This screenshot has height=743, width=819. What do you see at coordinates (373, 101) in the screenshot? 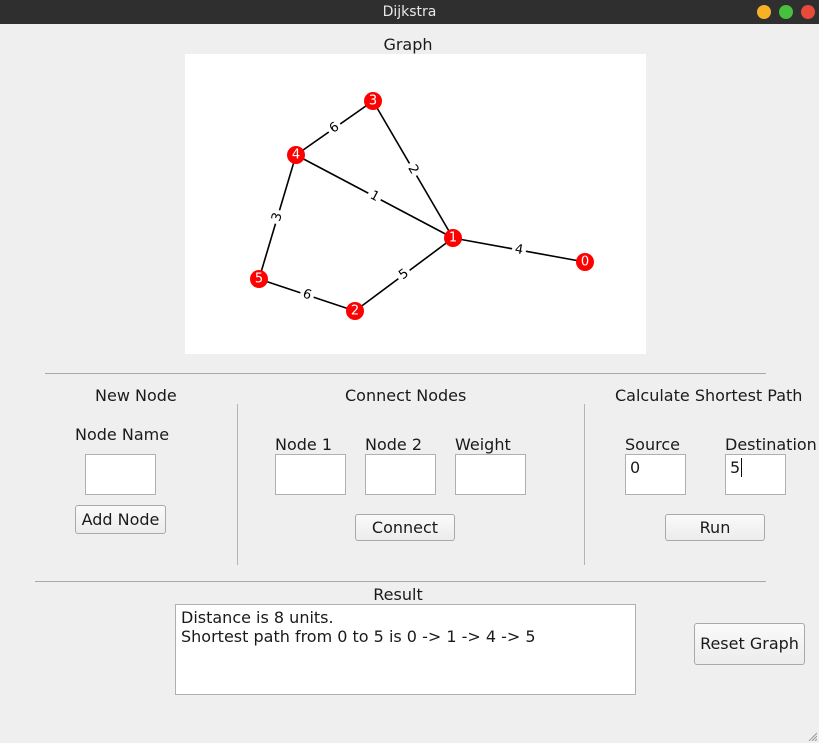
I see `graph-node-label: 3` at bounding box center [373, 101].